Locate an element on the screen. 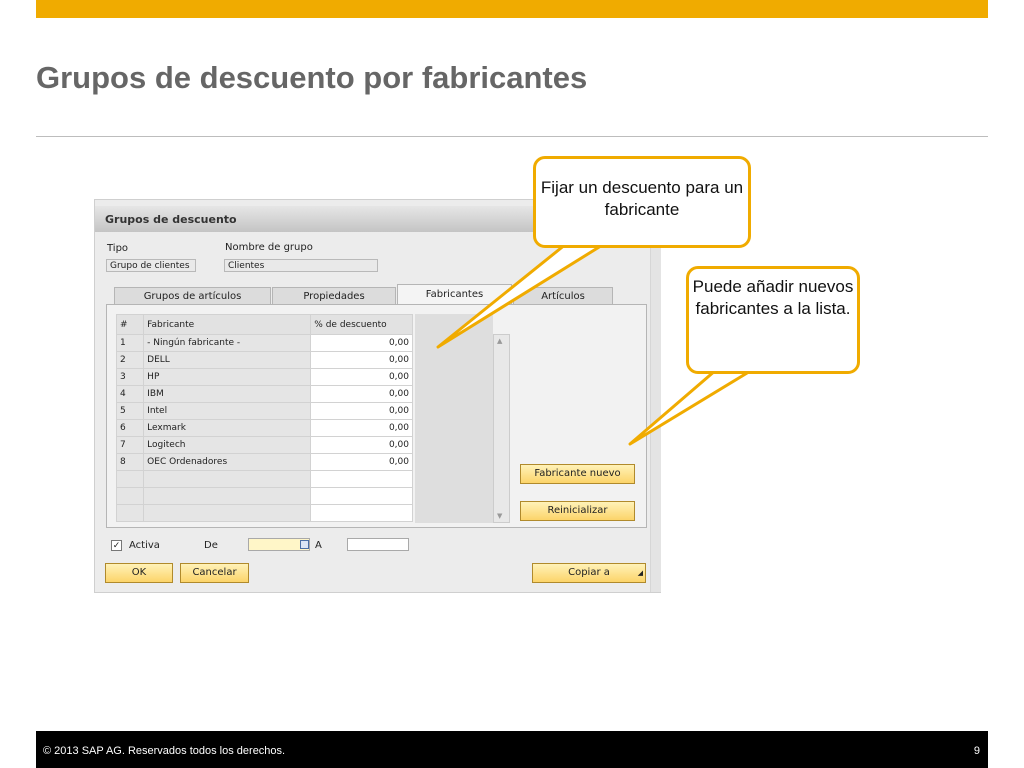 Image resolution: width=1024 pixels, height=768 pixels. callout-1-pointer is located at coordinates (521, 295).